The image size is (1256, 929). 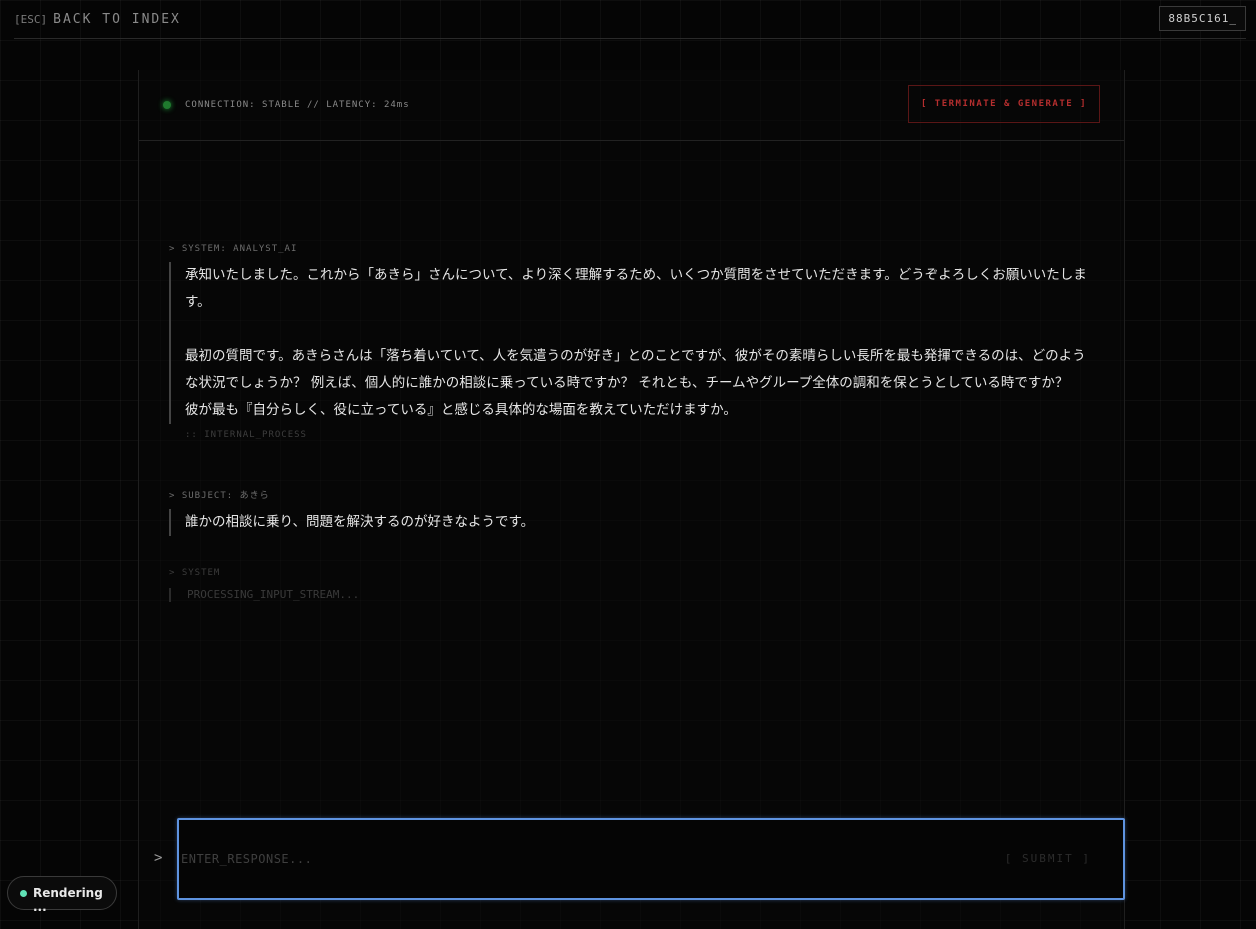 I want to click on esc-key-hint: [ESC], so click(x=31, y=19).